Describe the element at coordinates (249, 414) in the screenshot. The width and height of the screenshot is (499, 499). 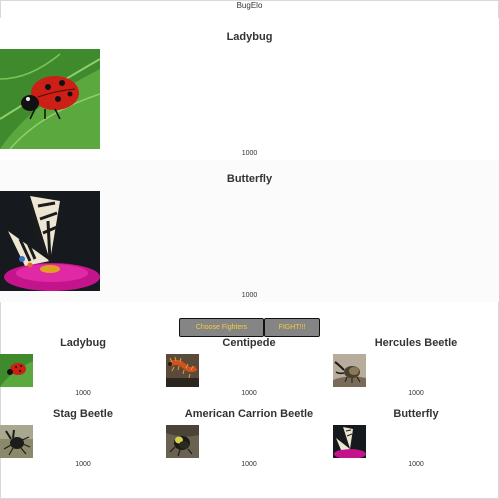
I see `roster-item-name: American Carrion Beetle` at that location.